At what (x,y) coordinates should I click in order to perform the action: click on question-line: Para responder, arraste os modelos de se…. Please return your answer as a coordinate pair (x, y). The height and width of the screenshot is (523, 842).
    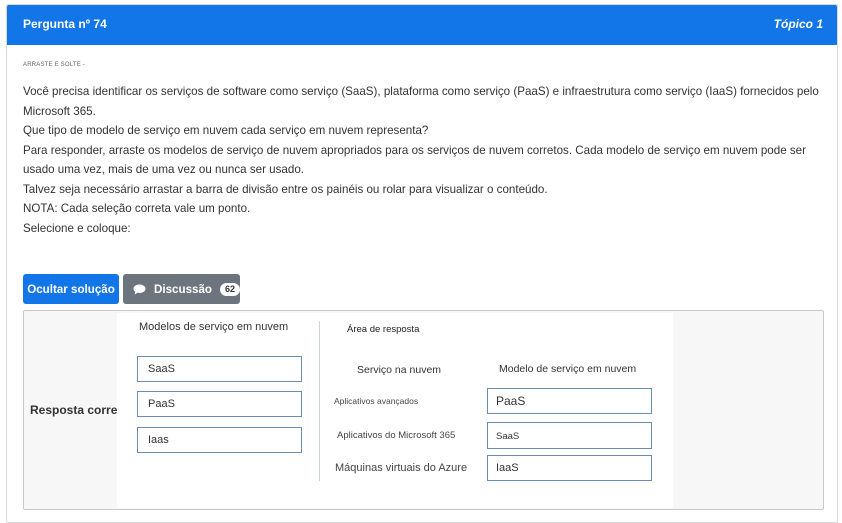
    Looking at the image, I should click on (414, 160).